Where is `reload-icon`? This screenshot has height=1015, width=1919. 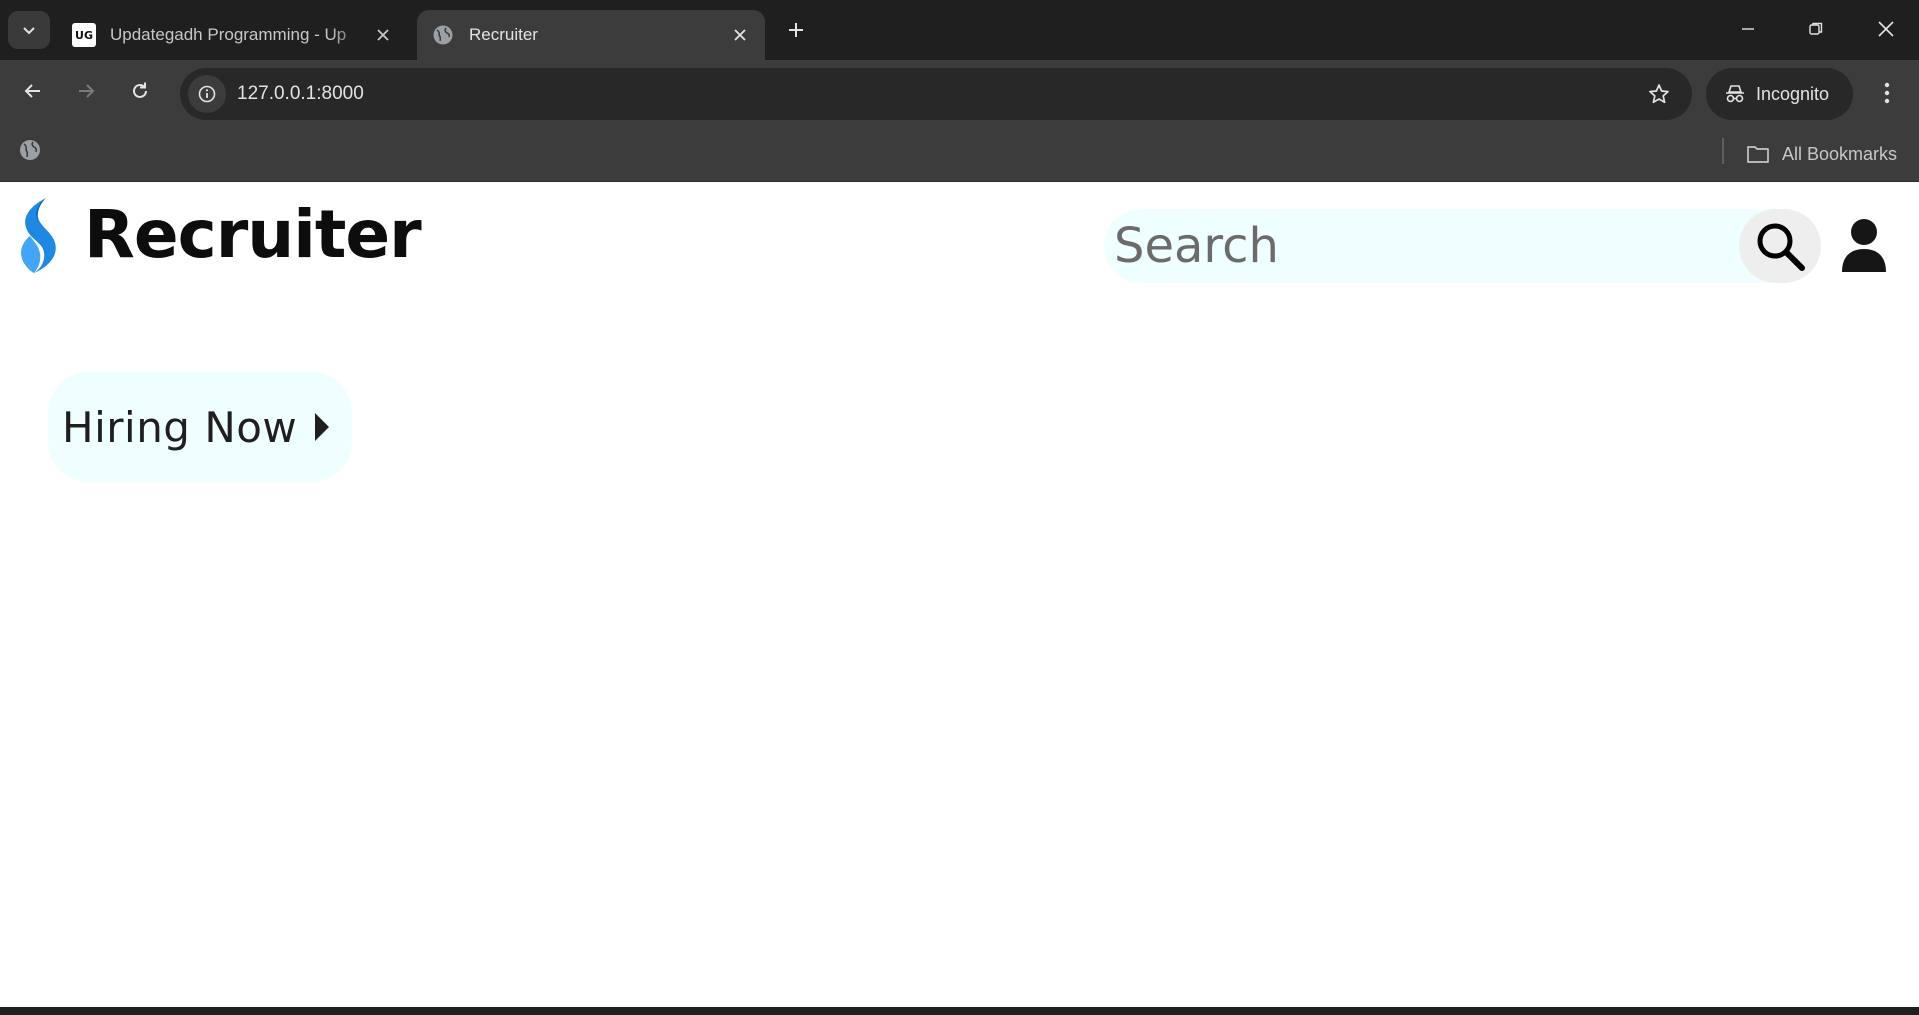 reload-icon is located at coordinates (140, 90).